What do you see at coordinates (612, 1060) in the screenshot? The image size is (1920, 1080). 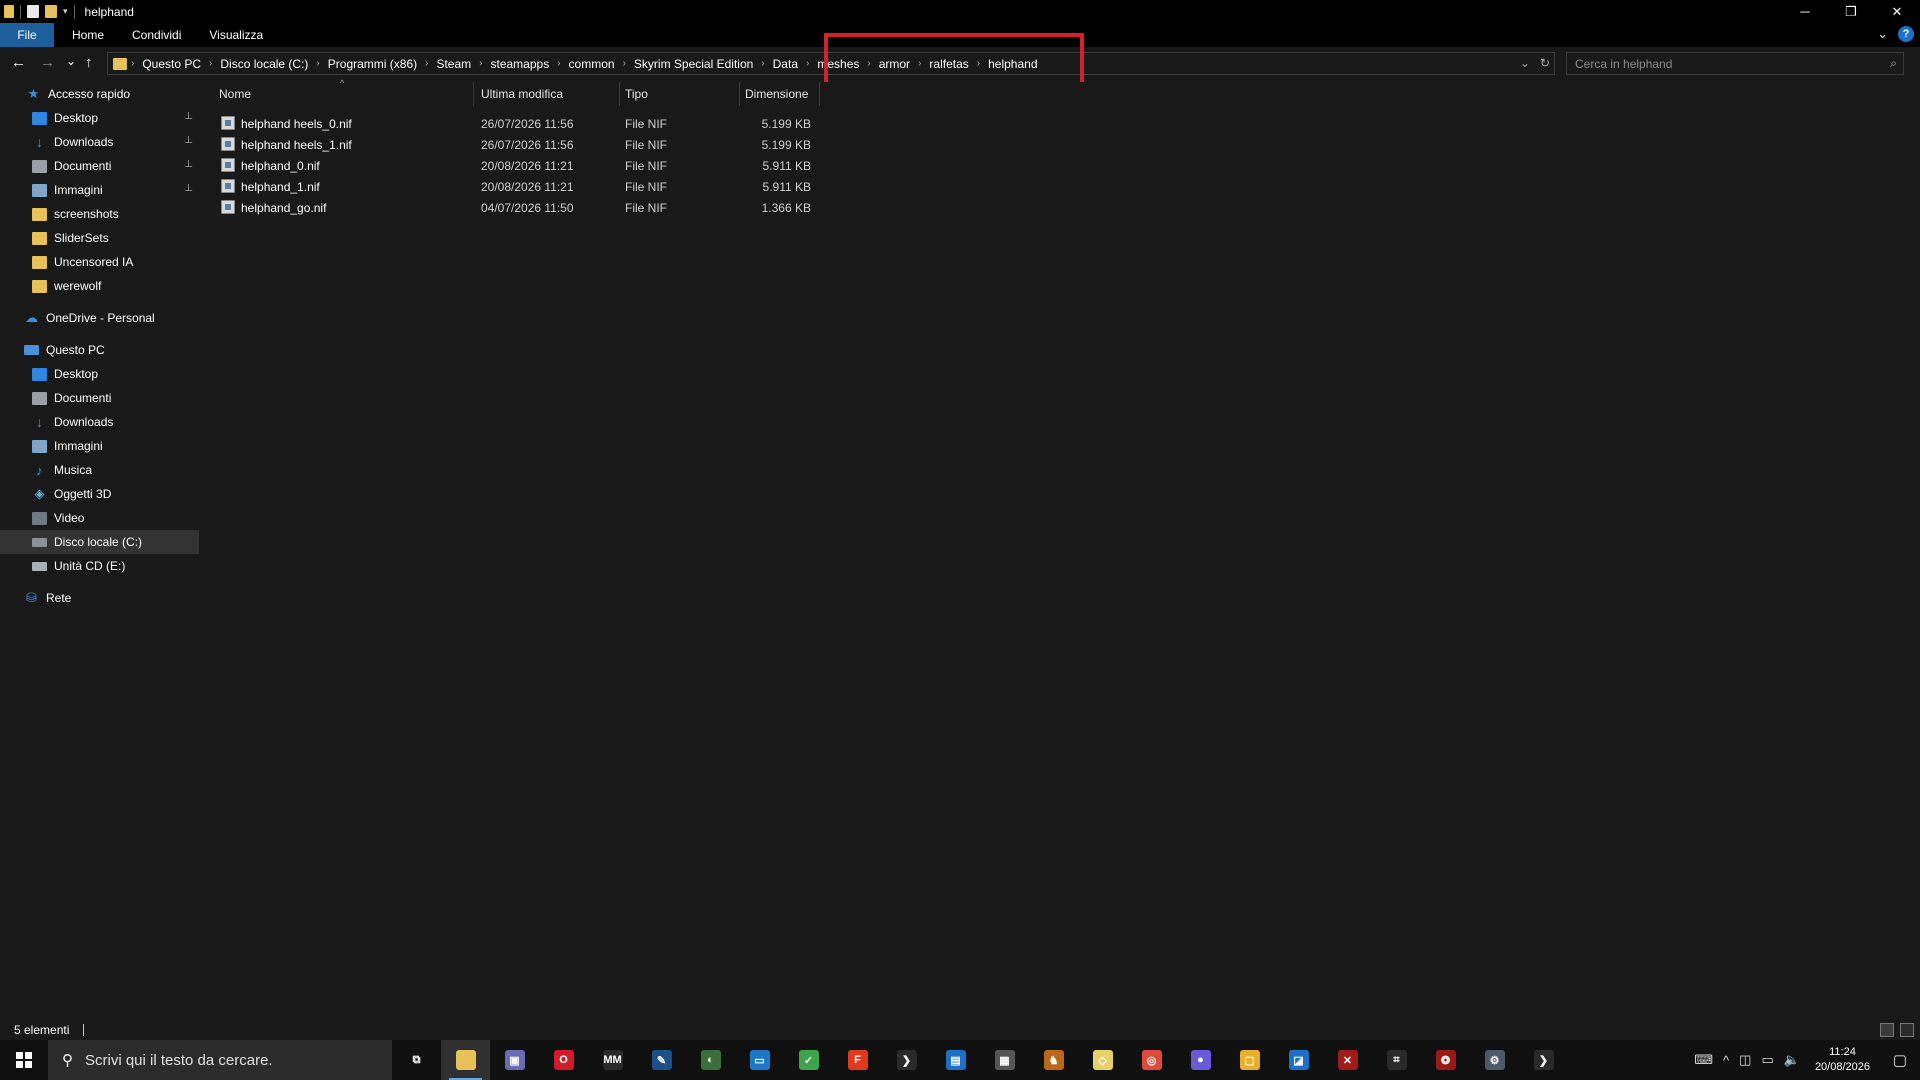 I see `taskbar-app-button: MM` at bounding box center [612, 1060].